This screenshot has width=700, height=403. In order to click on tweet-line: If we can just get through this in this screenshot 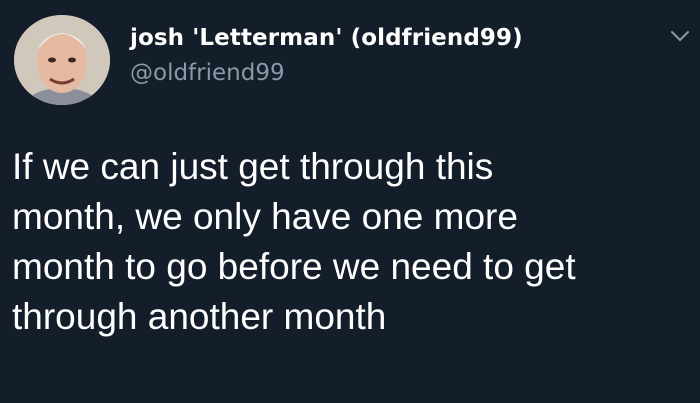, I will do `click(253, 166)`.